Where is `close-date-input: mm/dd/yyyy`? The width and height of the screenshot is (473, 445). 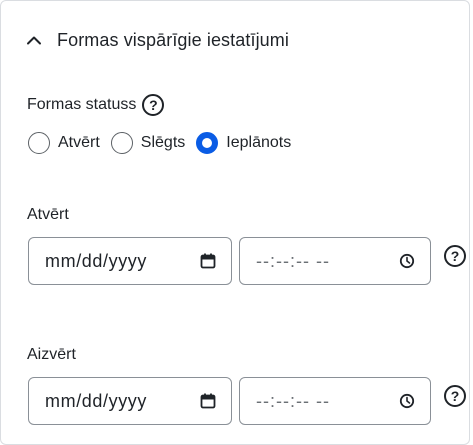 close-date-input: mm/dd/yyyy is located at coordinates (130, 401).